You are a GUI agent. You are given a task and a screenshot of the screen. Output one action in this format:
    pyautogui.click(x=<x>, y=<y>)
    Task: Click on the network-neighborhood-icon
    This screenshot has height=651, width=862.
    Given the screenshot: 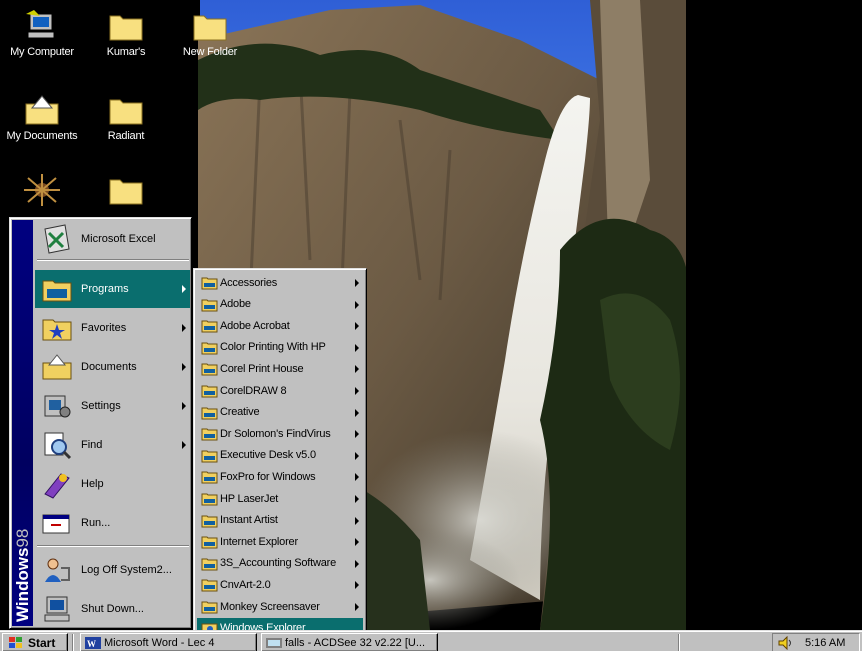 What is the action you would take?
    pyautogui.click(x=42, y=190)
    